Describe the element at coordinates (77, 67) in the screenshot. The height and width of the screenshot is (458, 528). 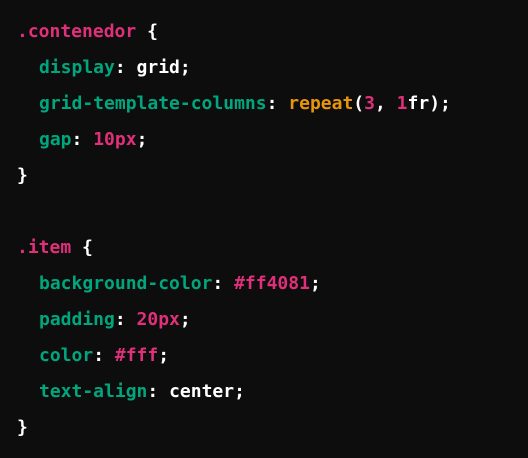
I see `css-property: display` at that location.